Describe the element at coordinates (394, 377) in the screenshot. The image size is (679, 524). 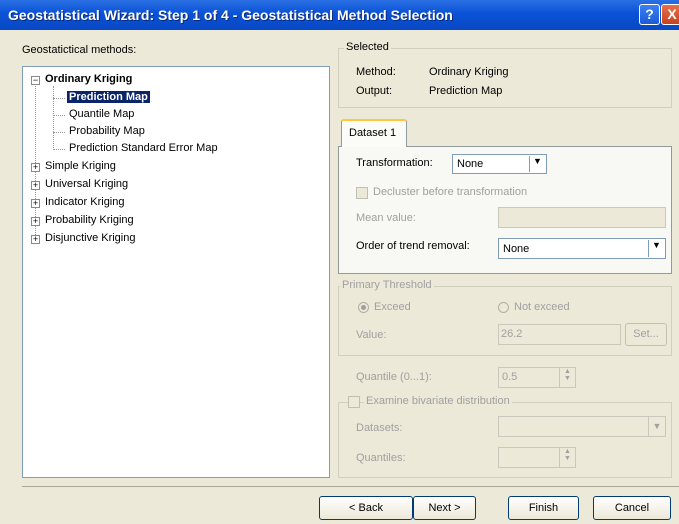
I see `quantile-label: Quantile (0...1):` at that location.